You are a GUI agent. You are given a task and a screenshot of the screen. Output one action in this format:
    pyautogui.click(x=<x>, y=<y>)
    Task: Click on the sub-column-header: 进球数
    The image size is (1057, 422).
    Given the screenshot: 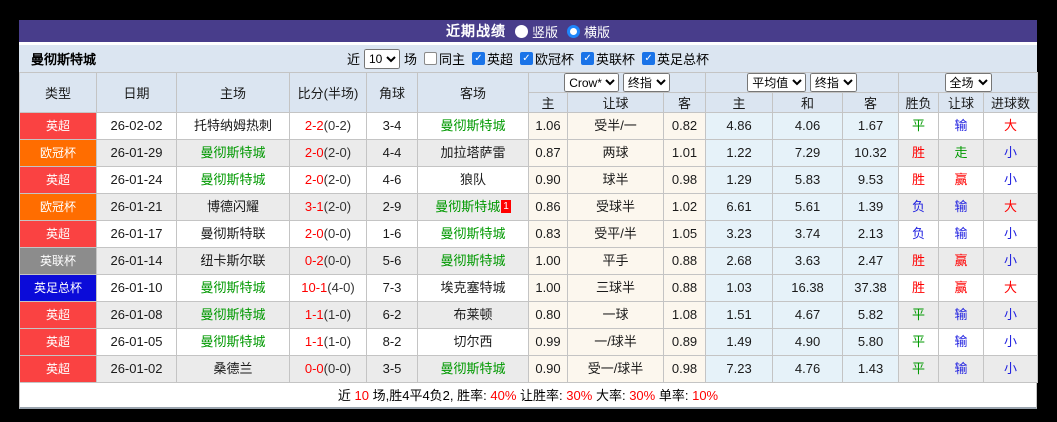 What is the action you would take?
    pyautogui.click(x=1011, y=102)
    